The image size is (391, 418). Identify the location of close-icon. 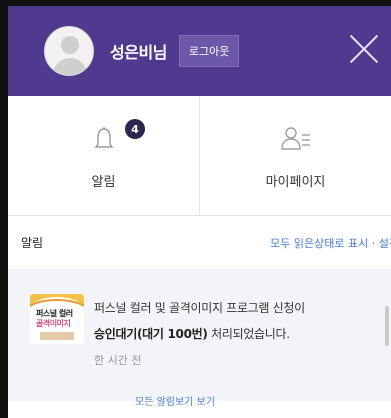
(364, 49).